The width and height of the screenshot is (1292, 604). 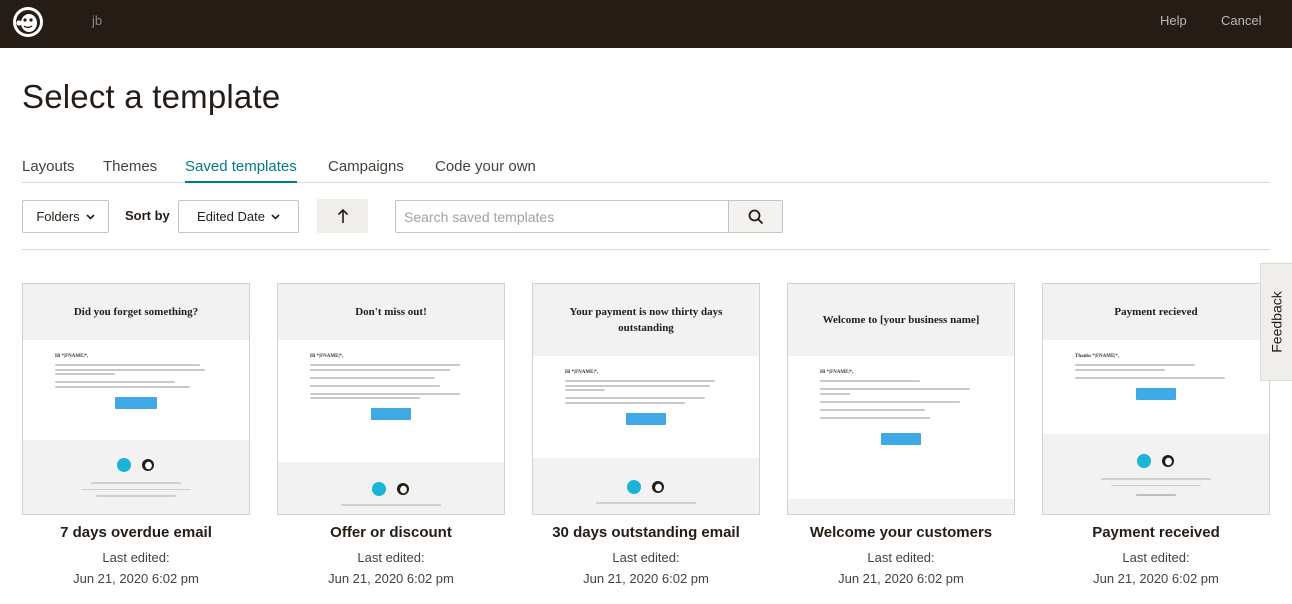 I want to click on tab-saved-templates: Saved templates, so click(x=241, y=170).